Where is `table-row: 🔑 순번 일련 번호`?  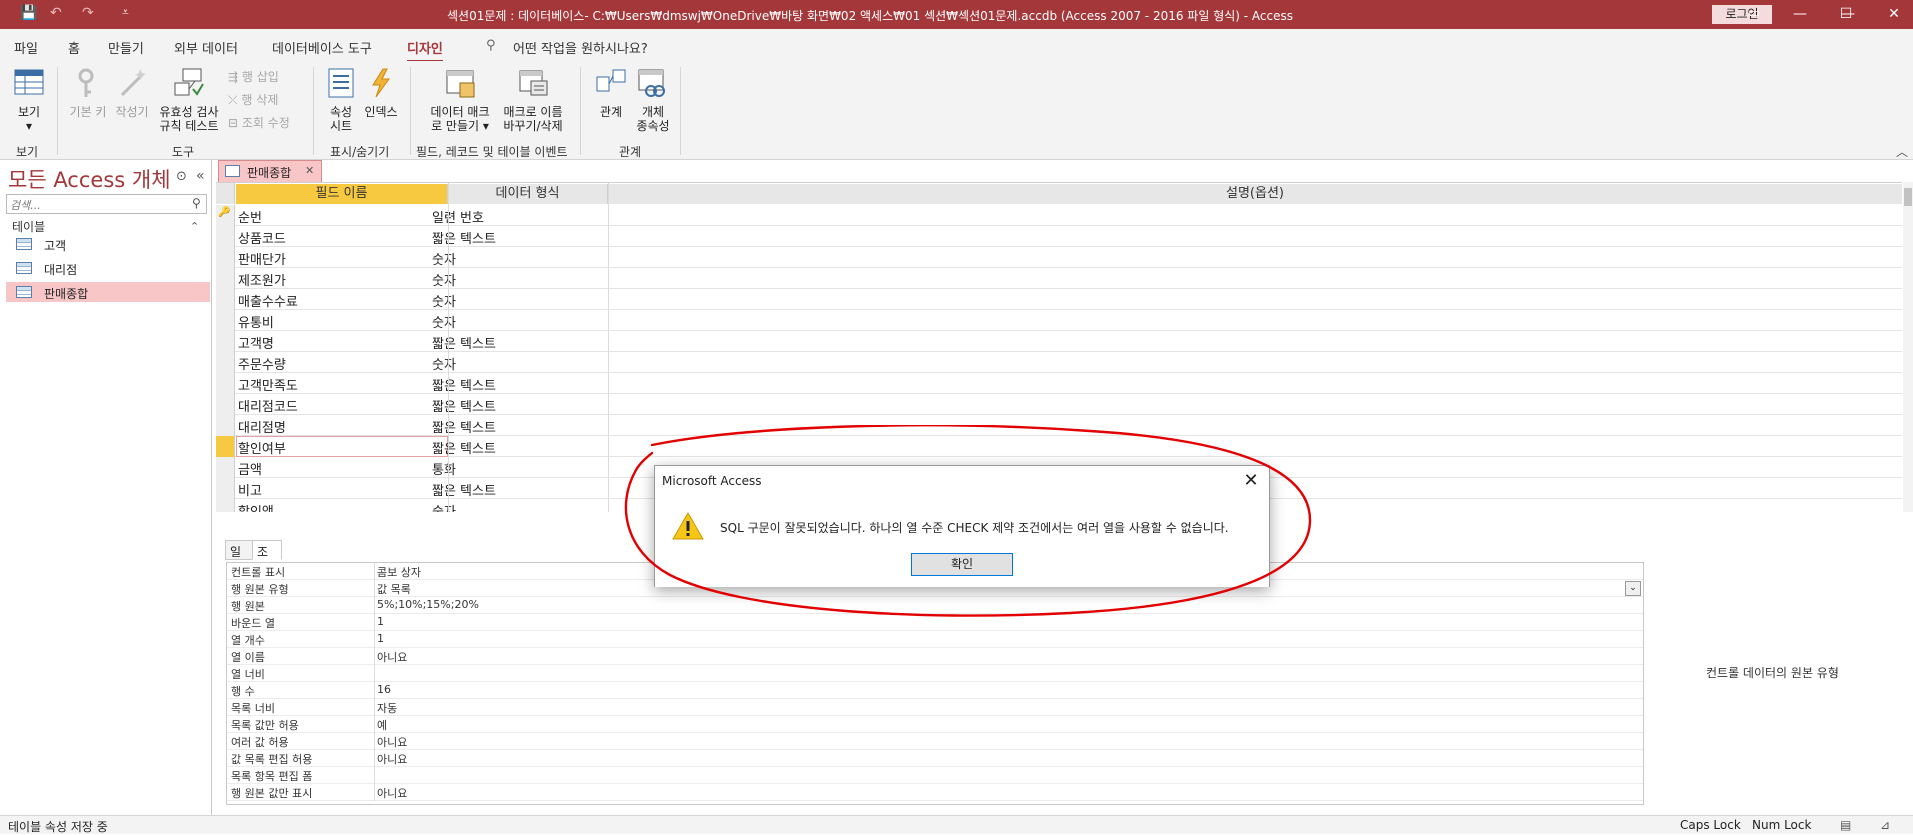
table-row: 🔑 순번 일련 번호 is located at coordinates (1059, 215).